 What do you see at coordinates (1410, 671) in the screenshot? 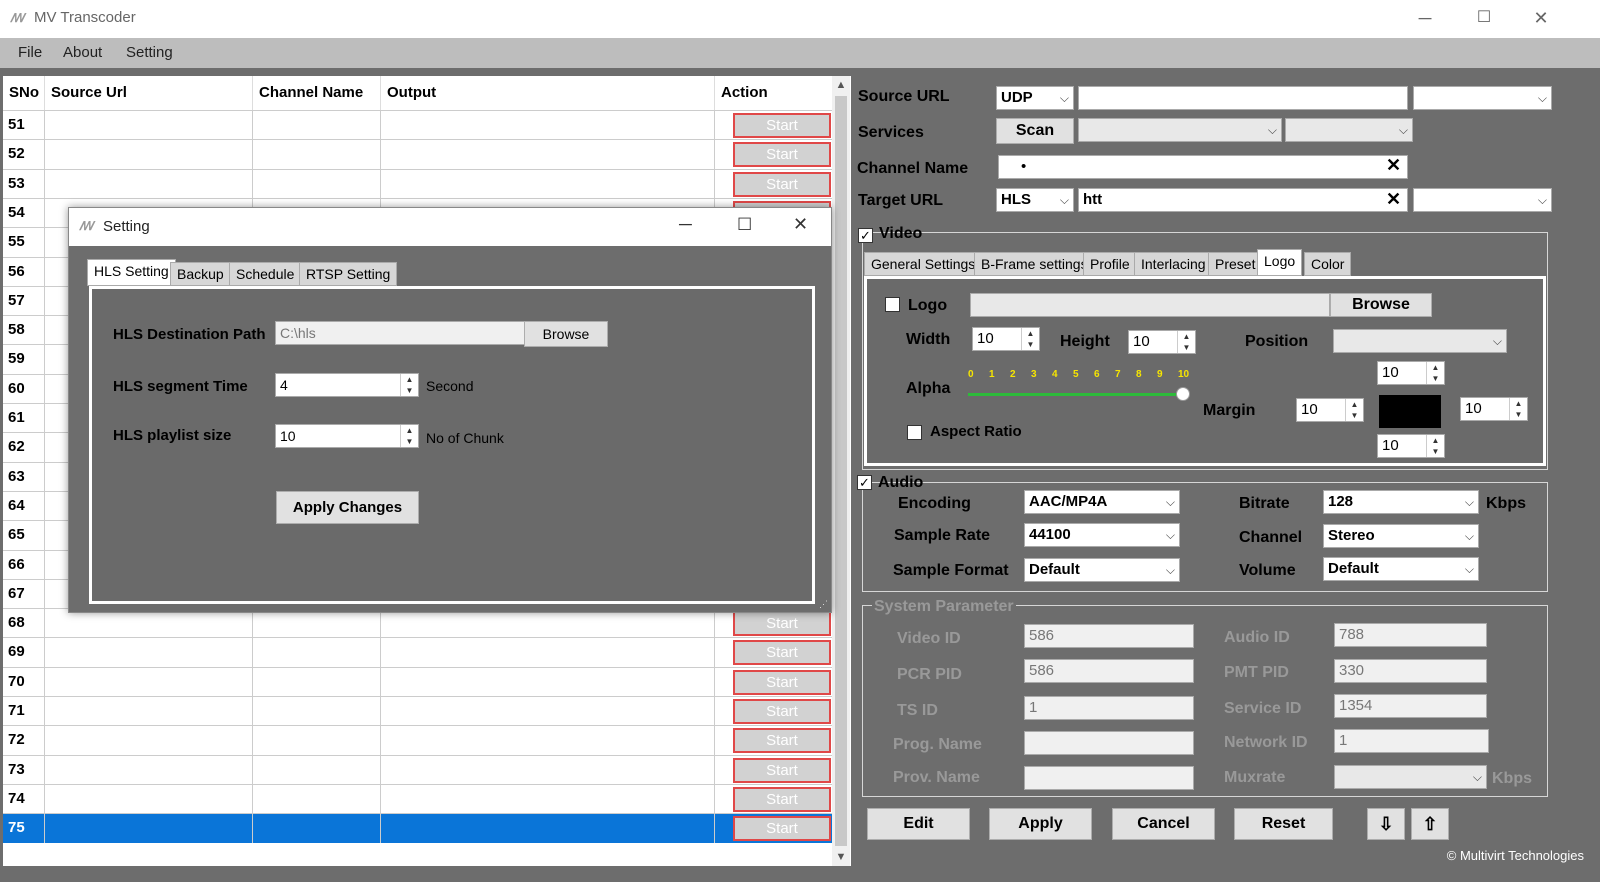
I see `pmt-pid-input: 330` at bounding box center [1410, 671].